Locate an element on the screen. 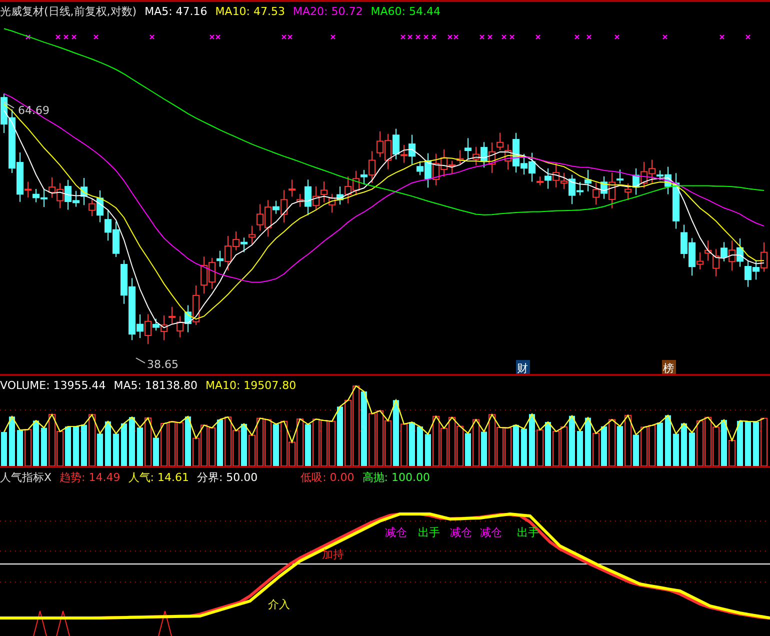  signal-label: 加持 is located at coordinates (333, 554).